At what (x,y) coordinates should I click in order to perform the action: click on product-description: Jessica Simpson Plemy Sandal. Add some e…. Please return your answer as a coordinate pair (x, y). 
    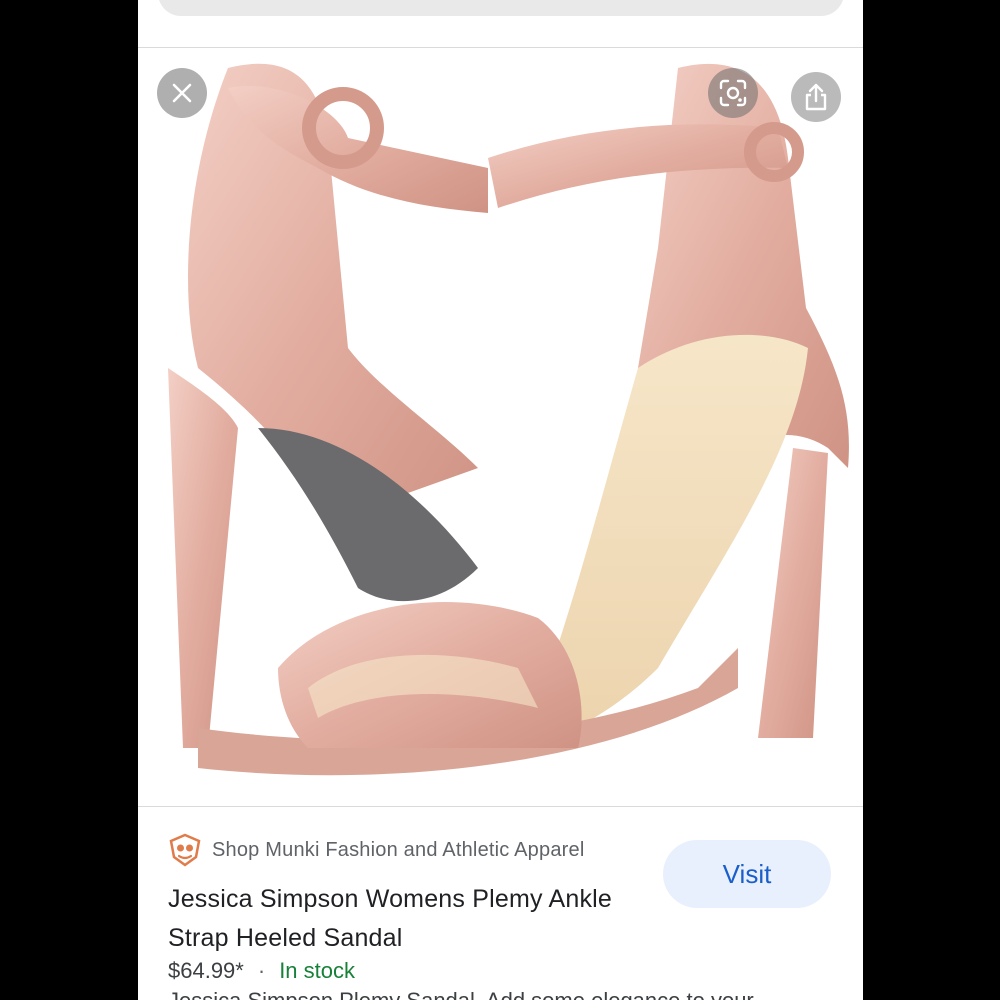
    Looking at the image, I should click on (461, 994).